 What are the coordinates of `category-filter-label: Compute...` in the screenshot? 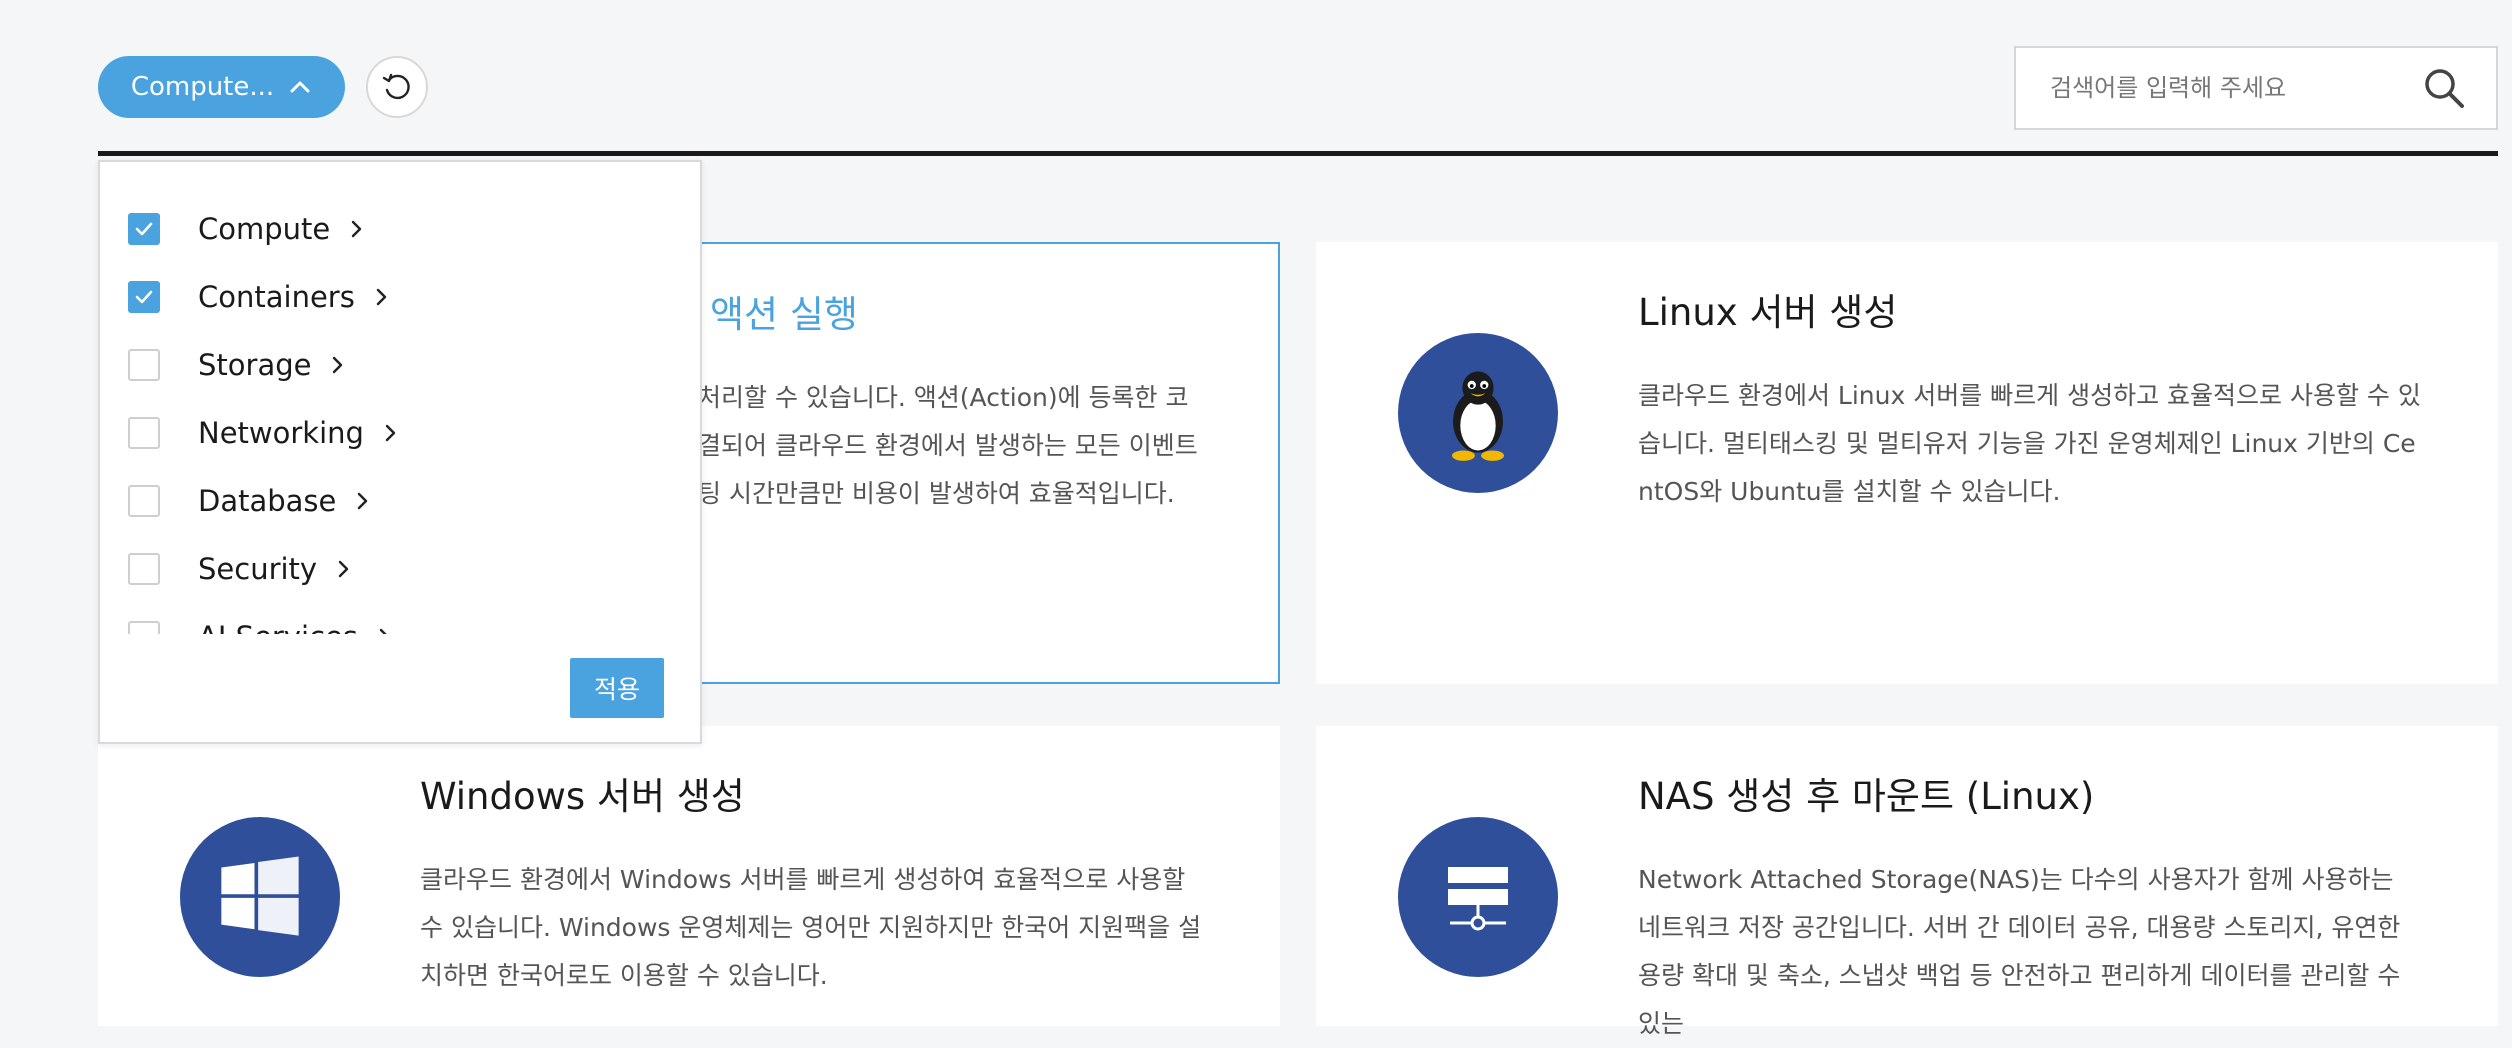 It's located at (202, 87).